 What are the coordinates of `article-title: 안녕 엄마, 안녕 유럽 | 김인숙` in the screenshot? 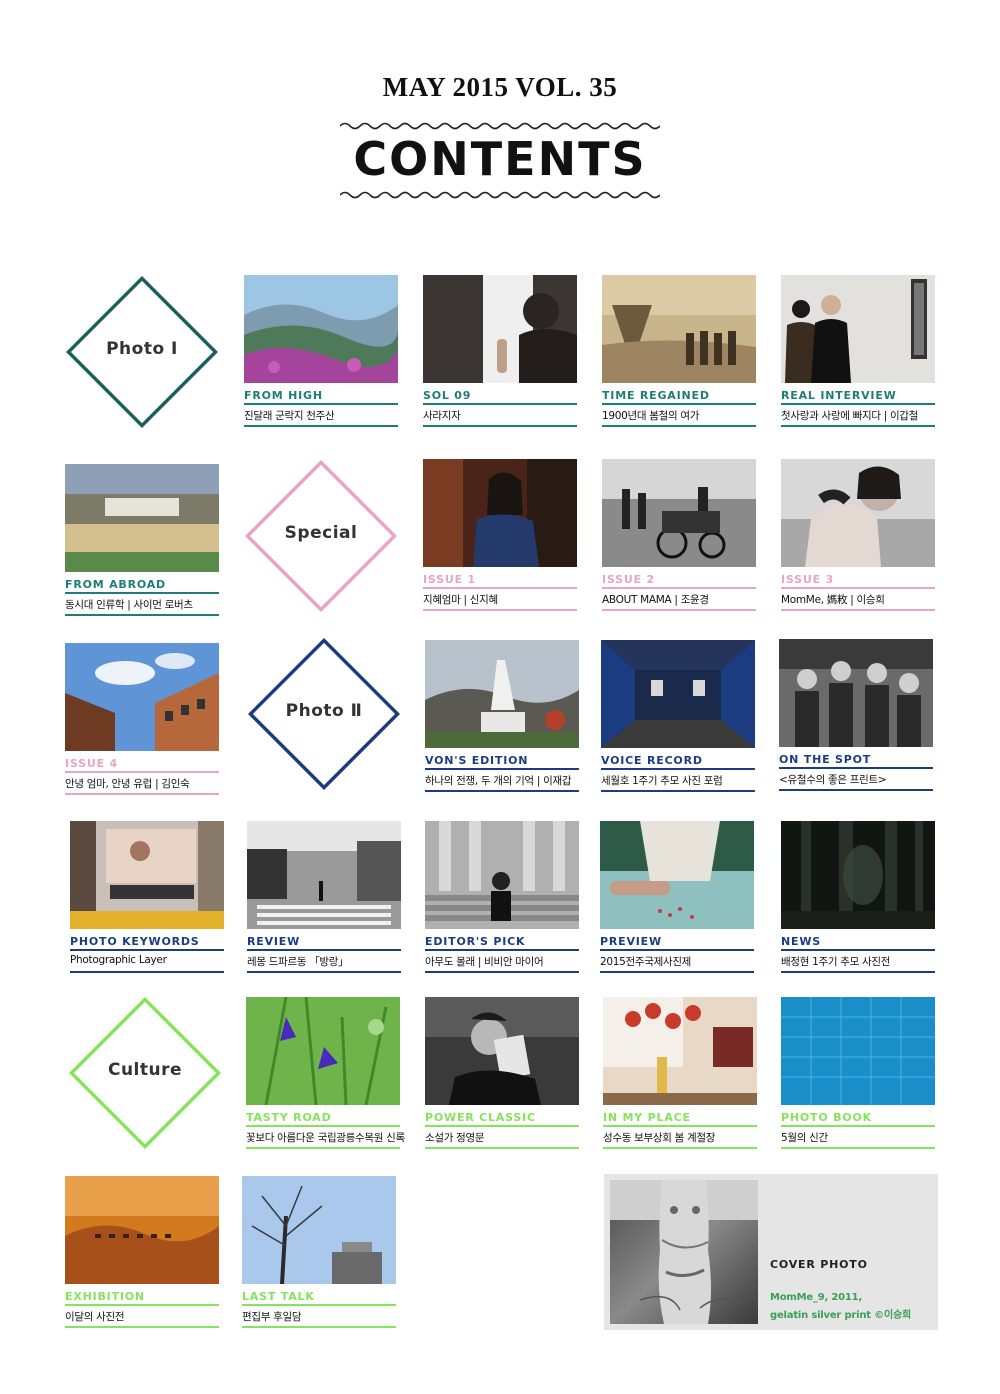 It's located at (127, 783).